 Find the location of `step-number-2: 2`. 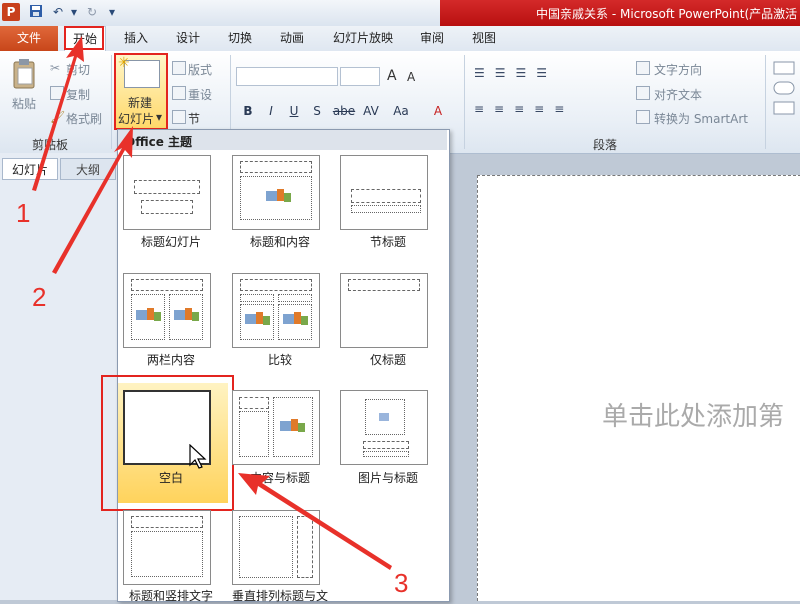

step-number-2: 2 is located at coordinates (39, 297).